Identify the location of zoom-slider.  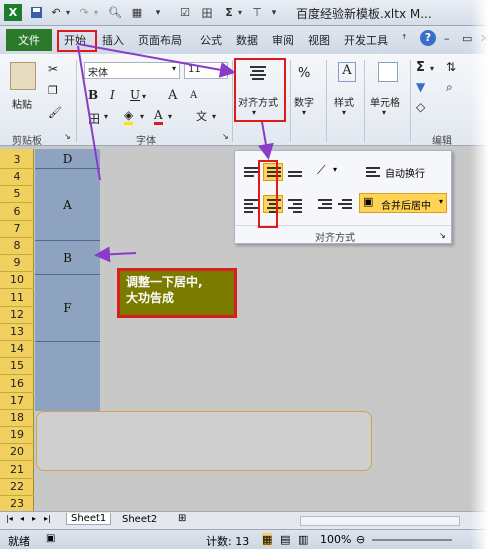
(412, 540).